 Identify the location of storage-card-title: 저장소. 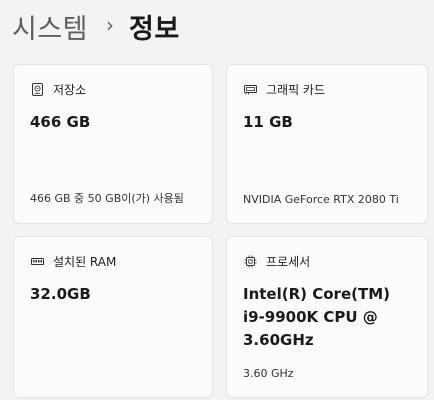
(70, 90).